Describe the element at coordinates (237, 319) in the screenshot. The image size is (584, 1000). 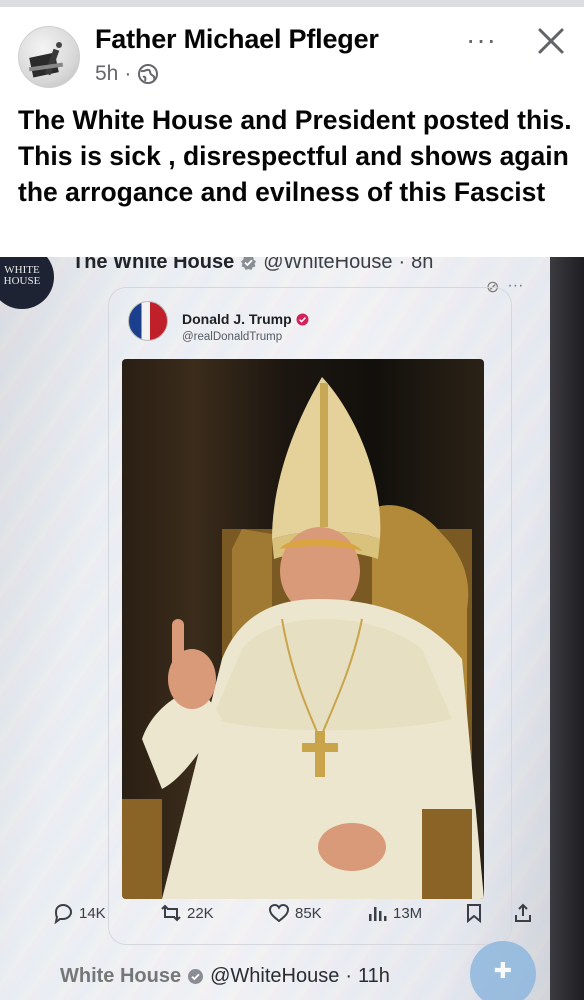
I see `quoted-tweet-name: Donald J. Trump` at that location.